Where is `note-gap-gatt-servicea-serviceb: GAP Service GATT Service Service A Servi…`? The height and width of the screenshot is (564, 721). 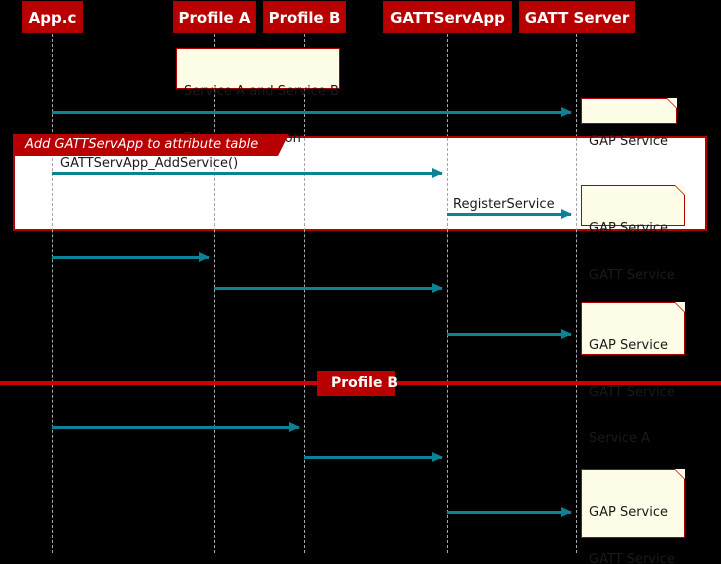
note-gap-gatt-servicea-serviceb: GAP Service GATT Service Service A Servi… is located at coordinates (633, 516).